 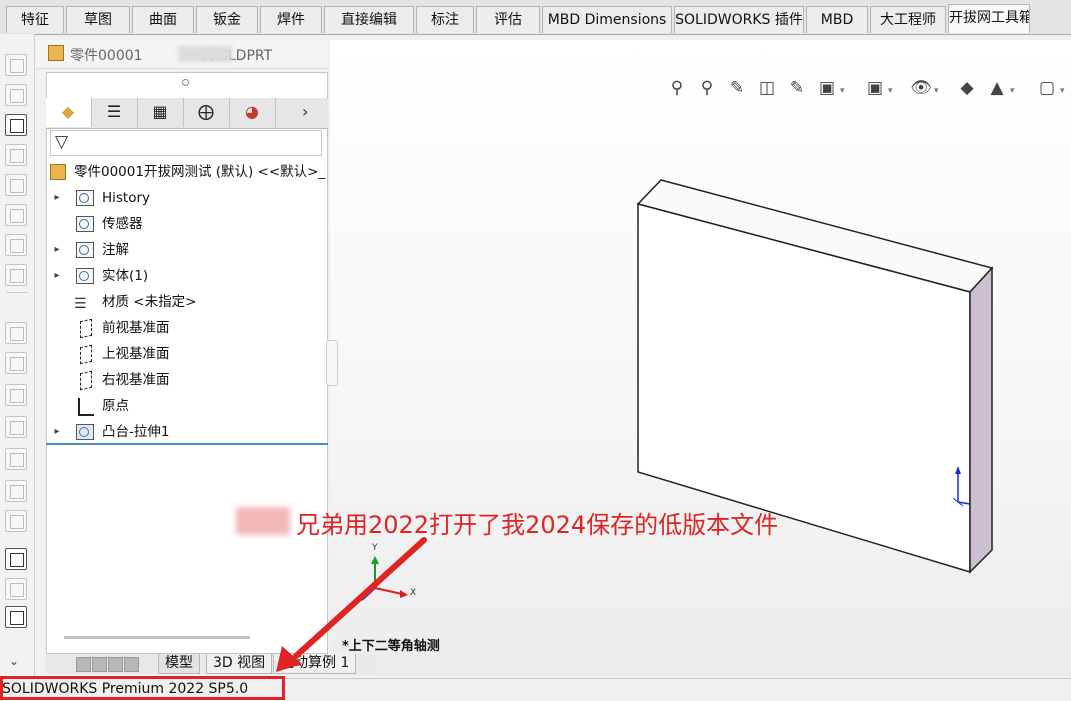 I want to click on highlight-box, so click(x=142, y=688).